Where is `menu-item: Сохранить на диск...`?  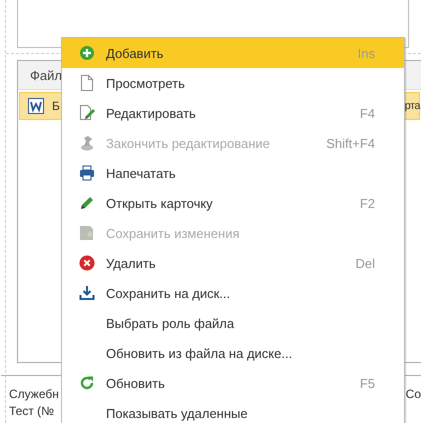 menu-item: Сохранить на диск... is located at coordinates (233, 293).